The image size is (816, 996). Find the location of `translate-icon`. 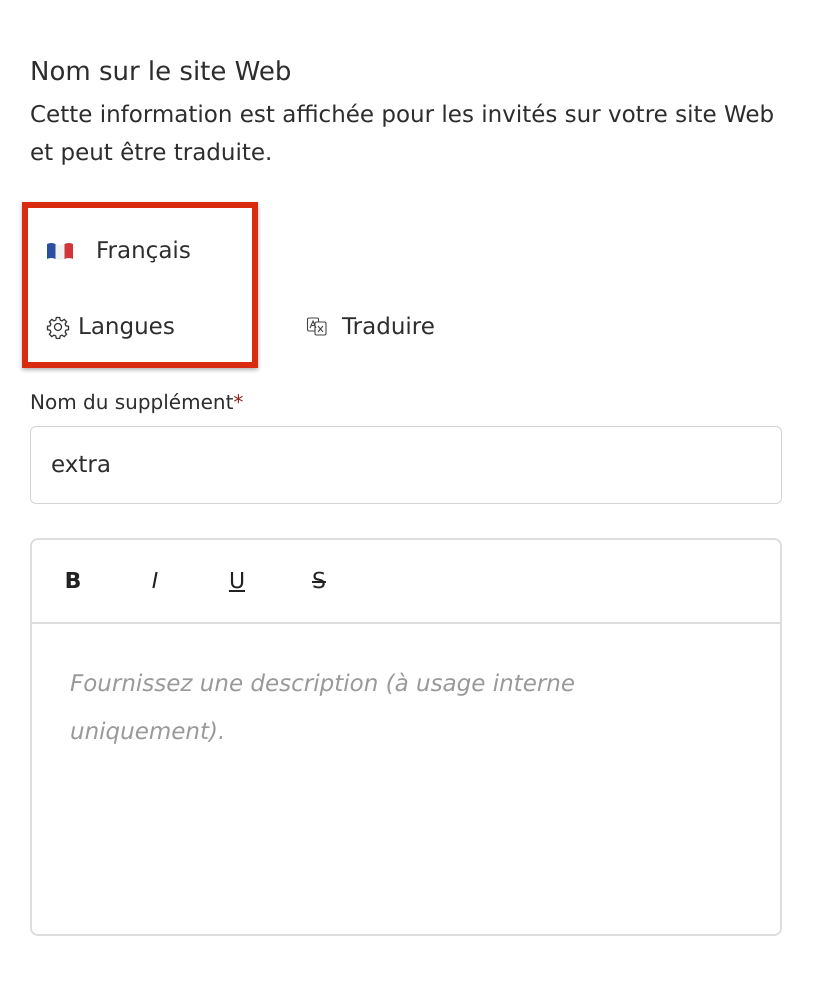

translate-icon is located at coordinates (317, 327).